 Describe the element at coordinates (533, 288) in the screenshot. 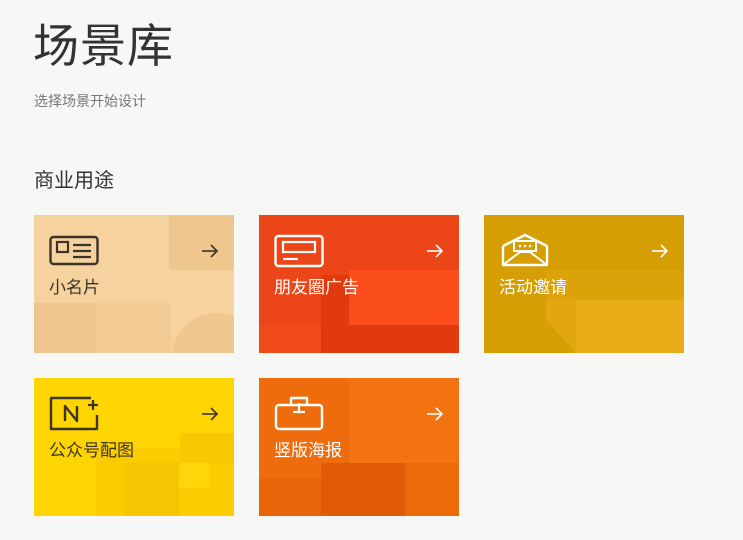

I see `card-label: 活动邀请` at that location.